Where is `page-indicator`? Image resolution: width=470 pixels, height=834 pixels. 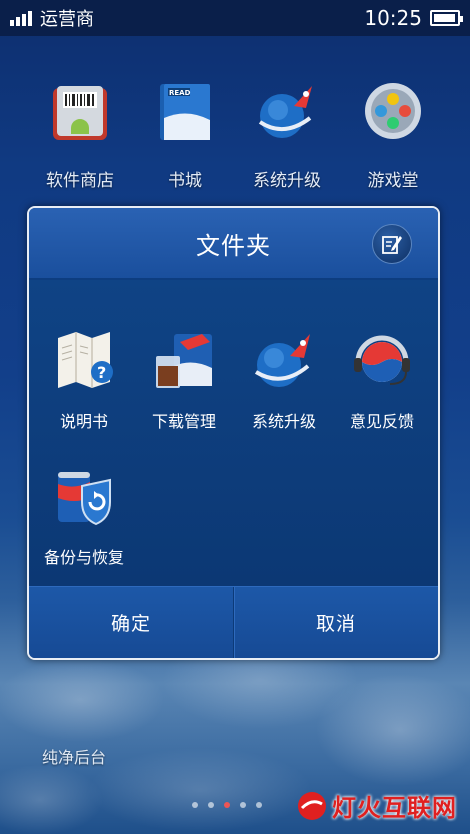 page-indicator is located at coordinates (227, 805).